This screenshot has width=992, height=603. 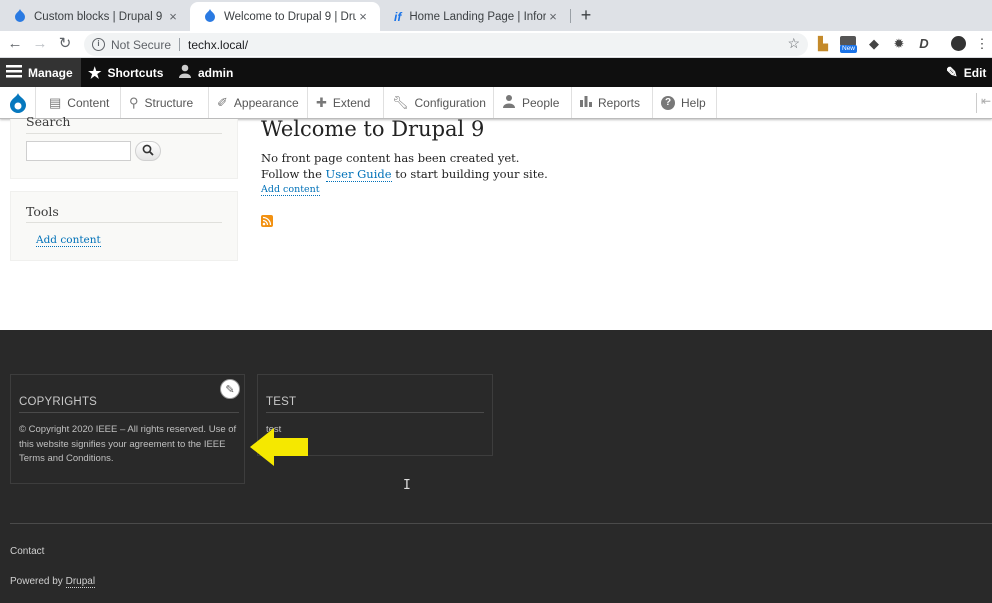 What do you see at coordinates (68, 240) in the screenshot?
I see `tools-add-content-link: Add content` at bounding box center [68, 240].